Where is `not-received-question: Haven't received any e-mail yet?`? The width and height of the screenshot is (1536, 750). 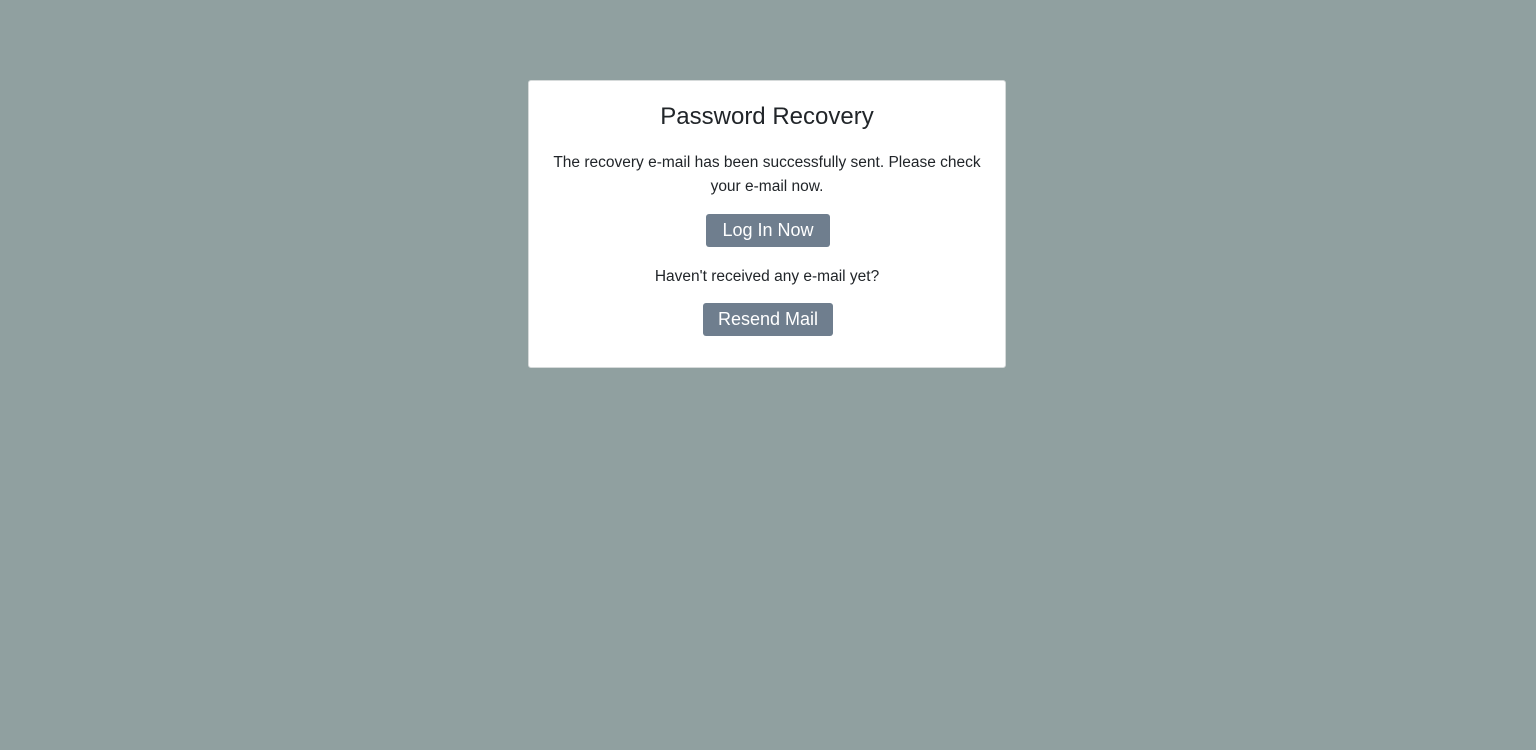 not-received-question: Haven't received any e-mail yet? is located at coordinates (767, 276).